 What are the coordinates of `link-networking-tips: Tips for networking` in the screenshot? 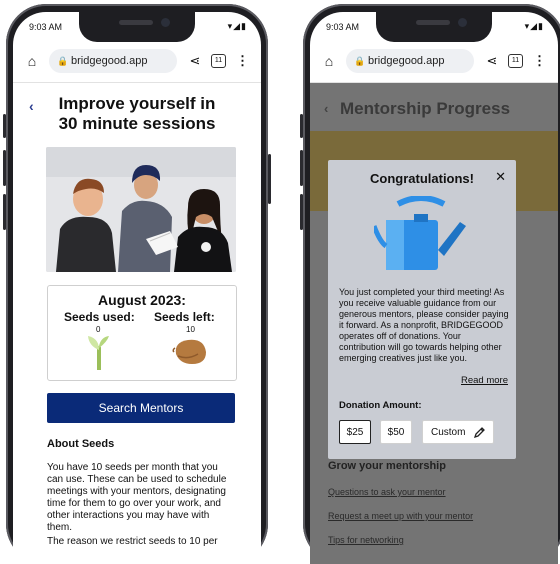 It's located at (366, 540).